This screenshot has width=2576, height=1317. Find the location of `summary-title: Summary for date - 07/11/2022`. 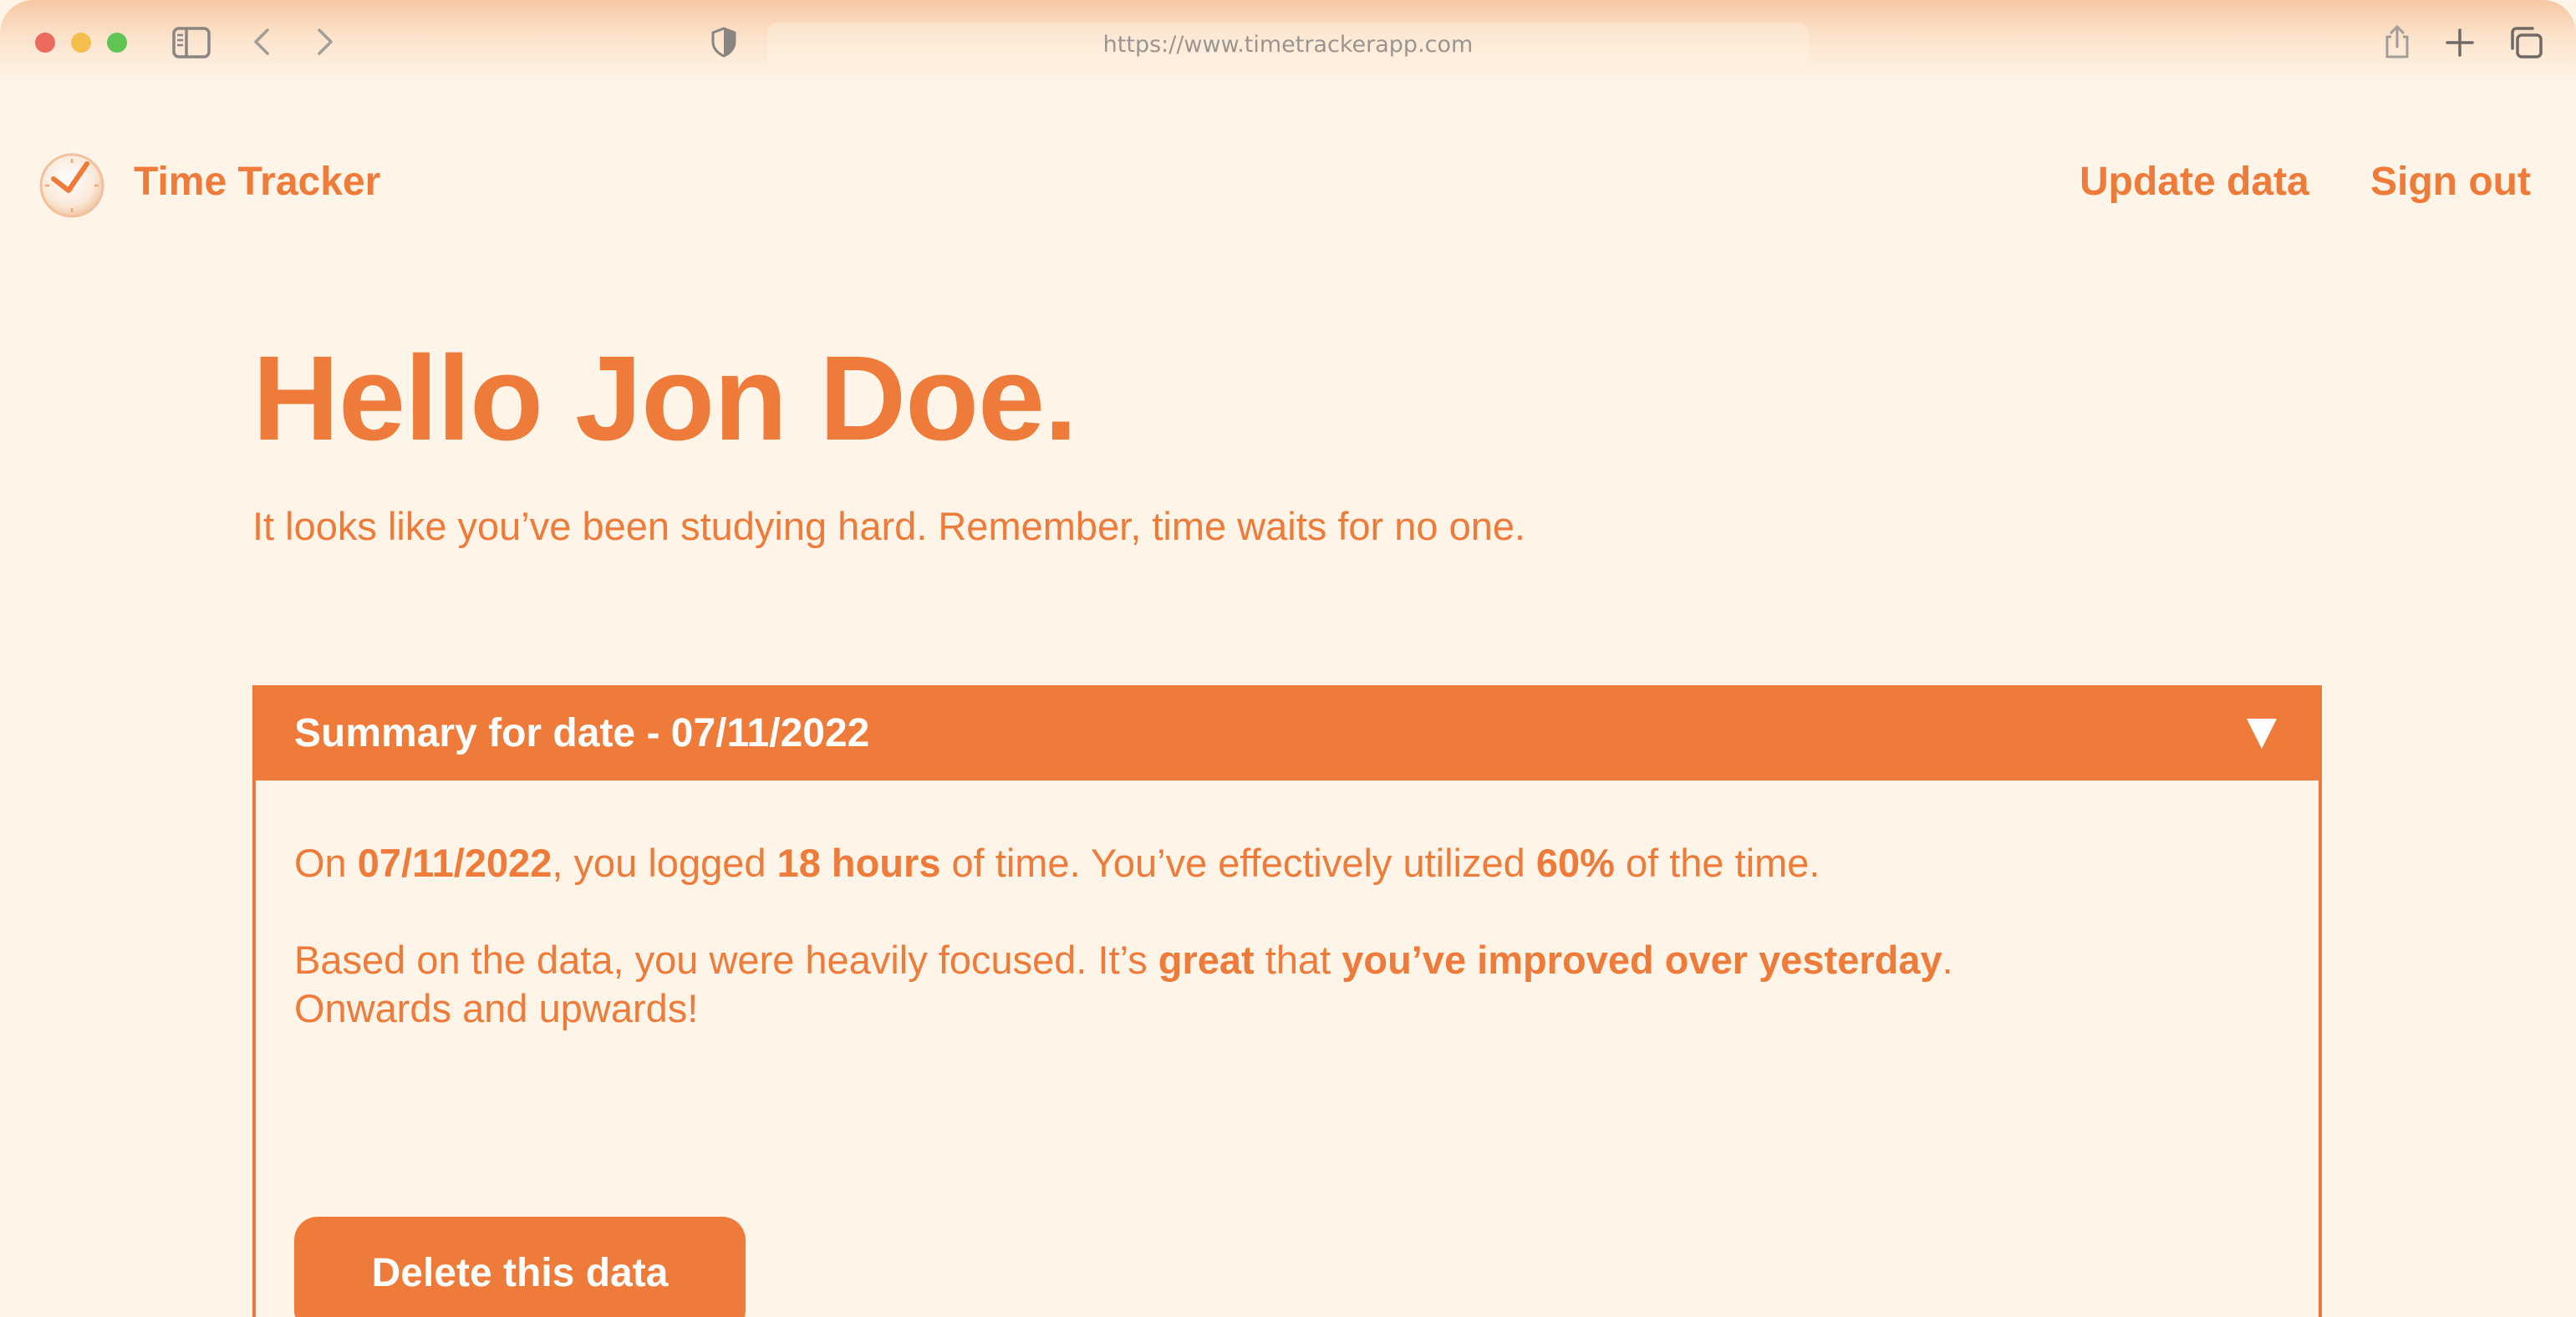

summary-title: Summary for date - 07/11/2022 is located at coordinates (582, 733).